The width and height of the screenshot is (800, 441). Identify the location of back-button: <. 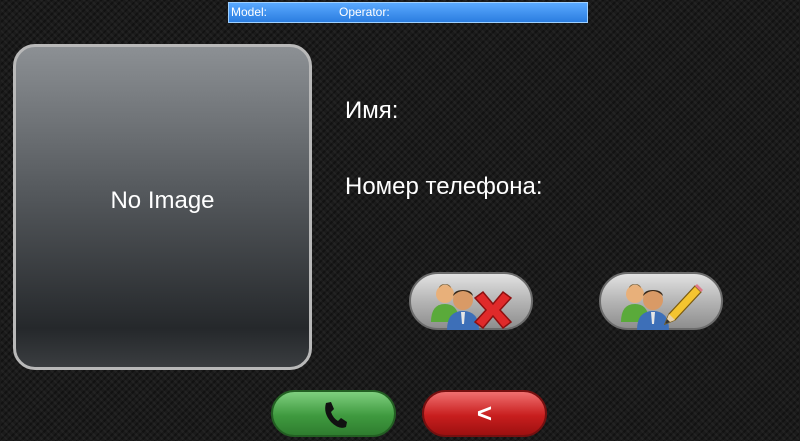
(484, 413).